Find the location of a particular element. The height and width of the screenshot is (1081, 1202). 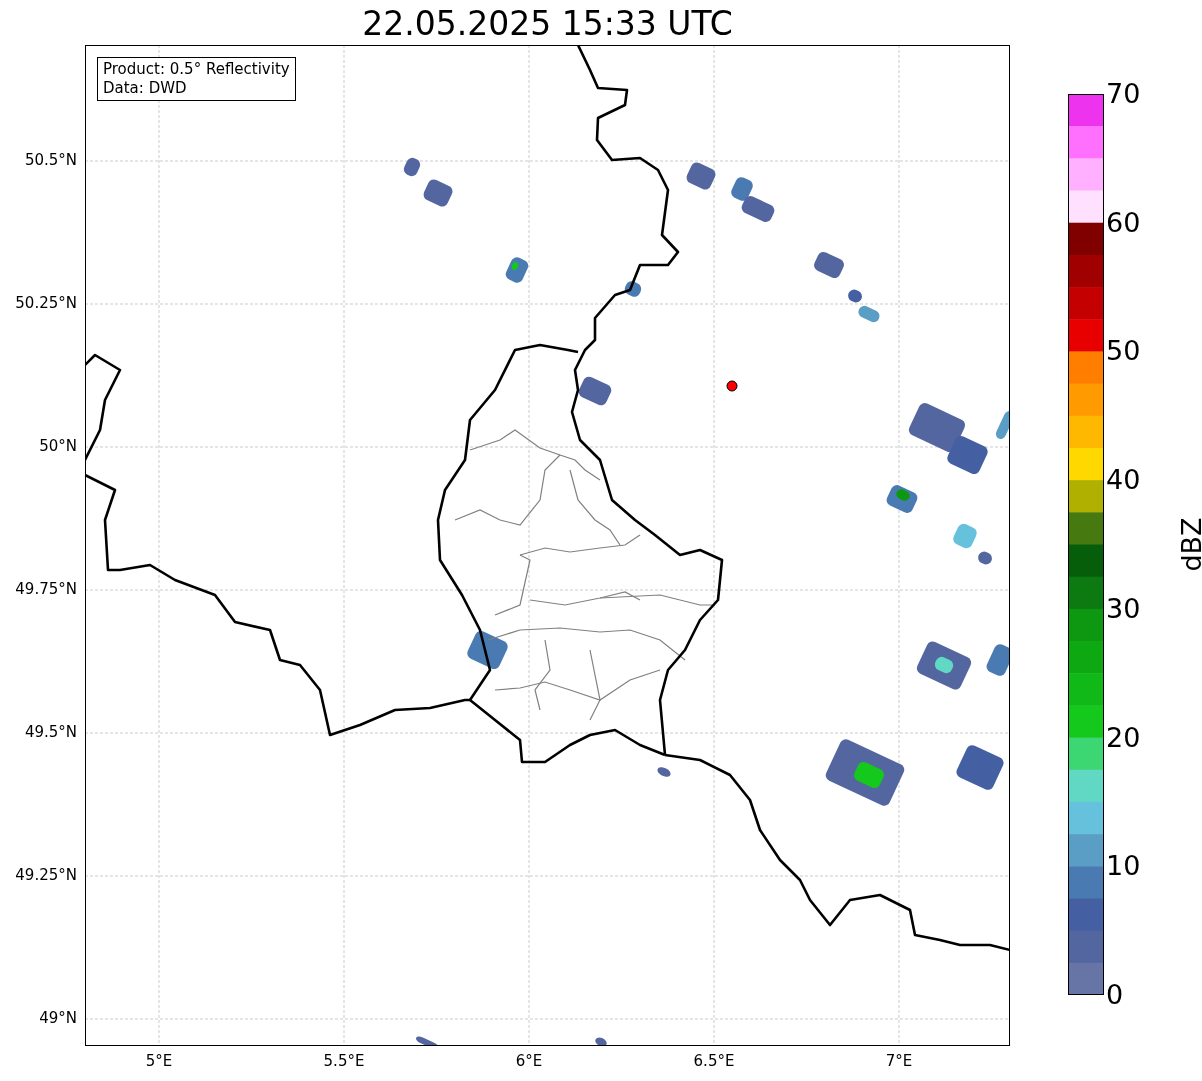

latitude-tick-label: 49°N is located at coordinates (58, 1018).